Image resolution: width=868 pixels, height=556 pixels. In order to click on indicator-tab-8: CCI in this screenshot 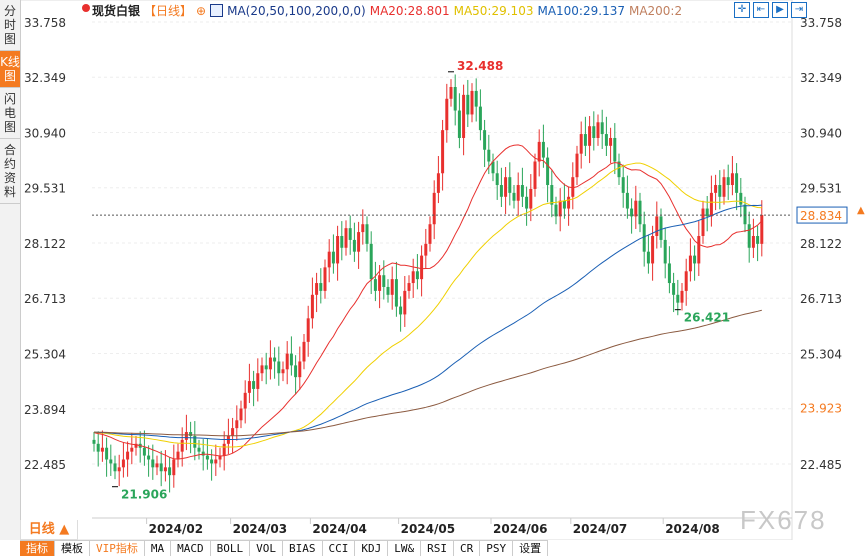, I will do `click(339, 548)`.